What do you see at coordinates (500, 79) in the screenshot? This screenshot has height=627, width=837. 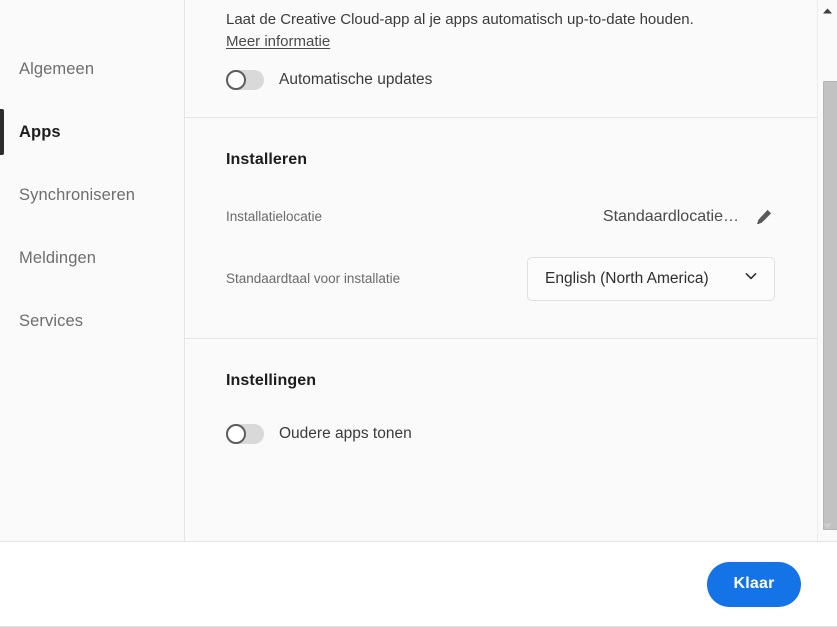 I see `automatic-updates-row: Automatische updates` at bounding box center [500, 79].